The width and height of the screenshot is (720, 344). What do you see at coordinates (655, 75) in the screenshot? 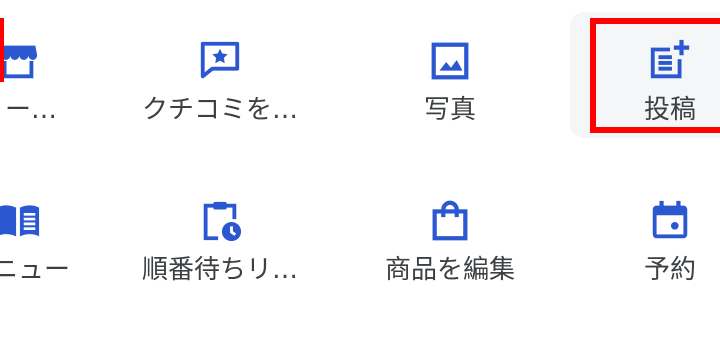
I see `annotation-highlight-box` at bounding box center [655, 75].